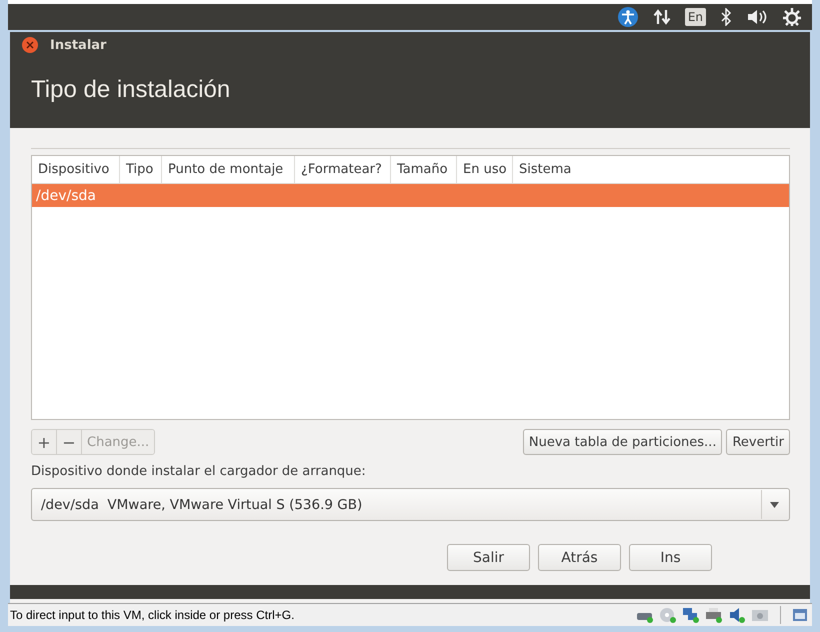 This screenshot has width=820, height=632. What do you see at coordinates (800, 615) in the screenshot?
I see `window-icon` at bounding box center [800, 615].